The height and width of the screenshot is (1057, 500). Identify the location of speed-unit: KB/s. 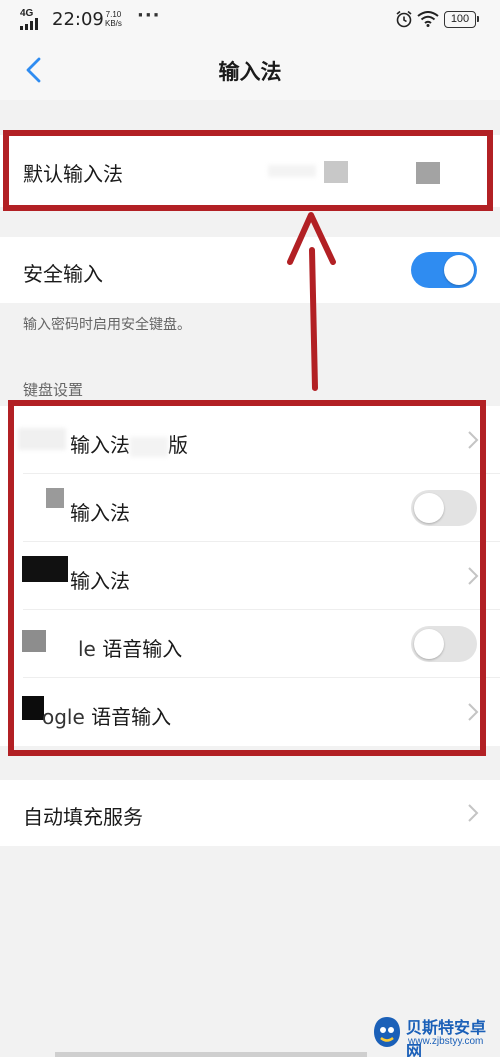
(113, 23).